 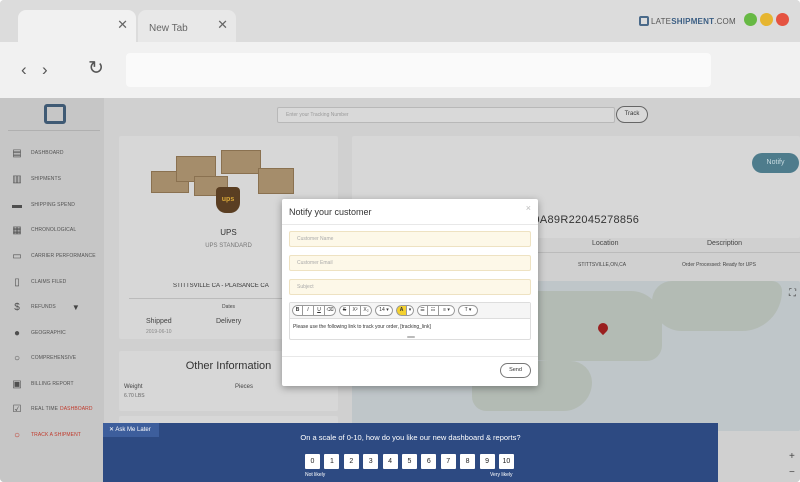 I want to click on rating-button-0: 0, so click(x=312, y=461).